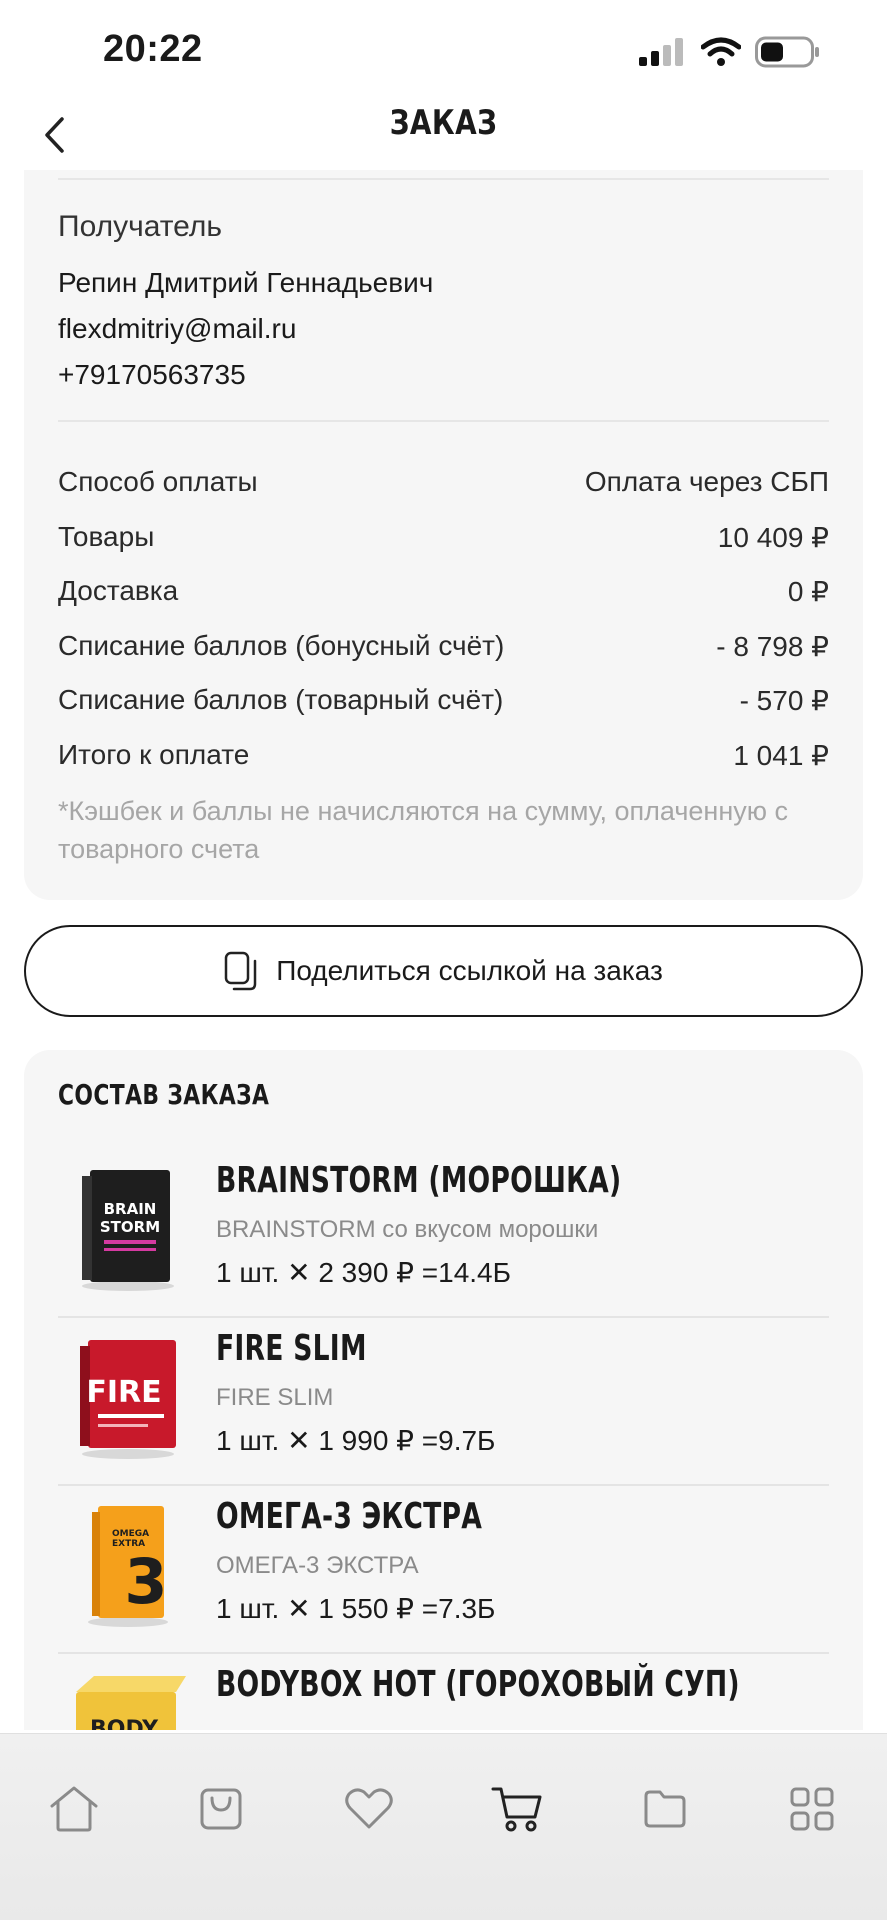 This screenshot has height=1920, width=887. I want to click on product-image: BODY, so click(131, 1703).